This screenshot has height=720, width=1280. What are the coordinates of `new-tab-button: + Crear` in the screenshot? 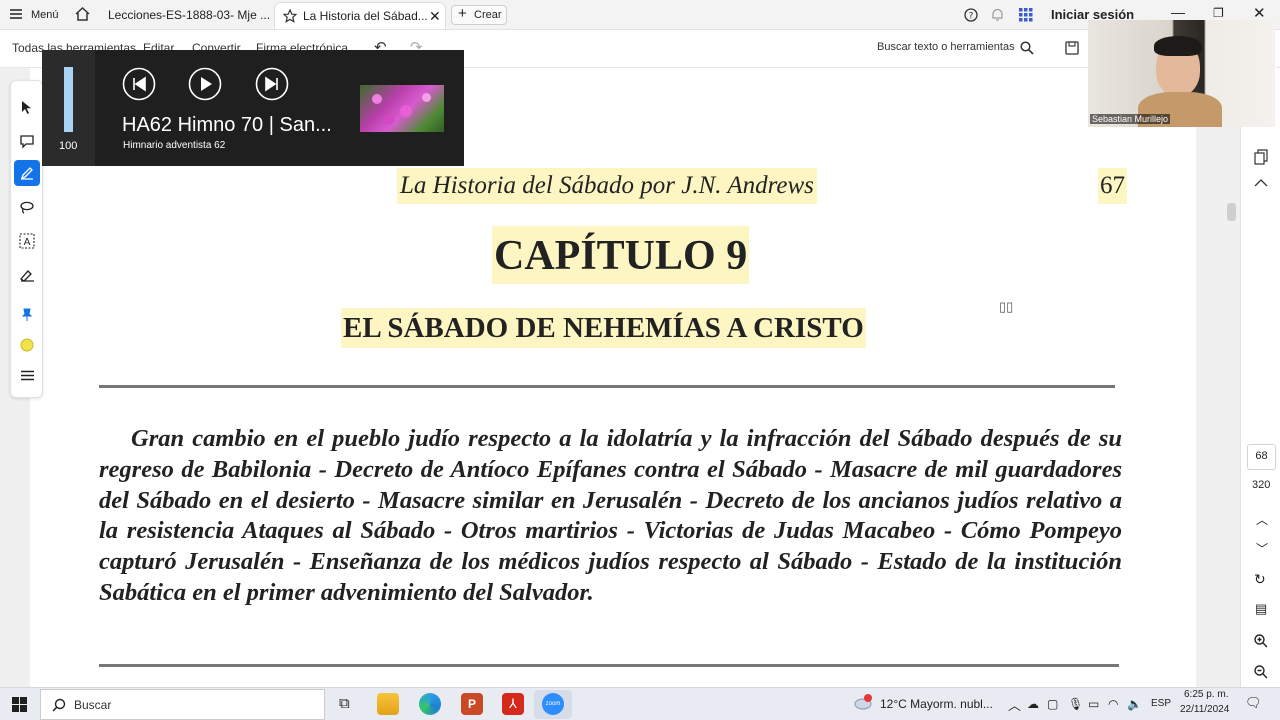 It's located at (479, 15).